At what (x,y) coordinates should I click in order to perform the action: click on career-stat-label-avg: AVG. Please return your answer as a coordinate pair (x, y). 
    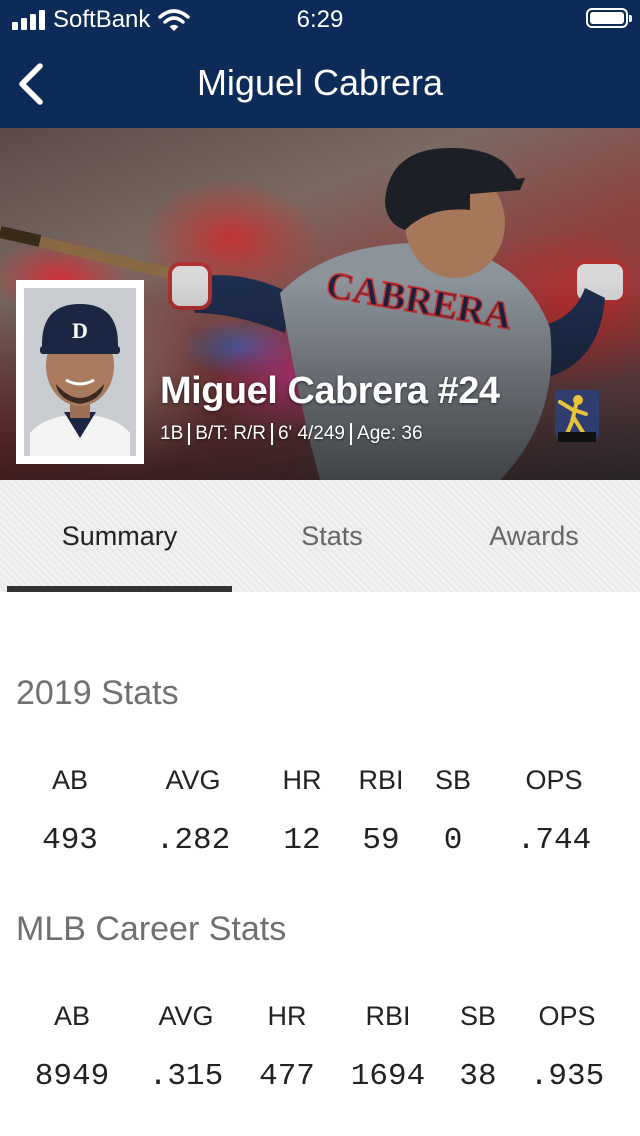
    Looking at the image, I should click on (186, 1016).